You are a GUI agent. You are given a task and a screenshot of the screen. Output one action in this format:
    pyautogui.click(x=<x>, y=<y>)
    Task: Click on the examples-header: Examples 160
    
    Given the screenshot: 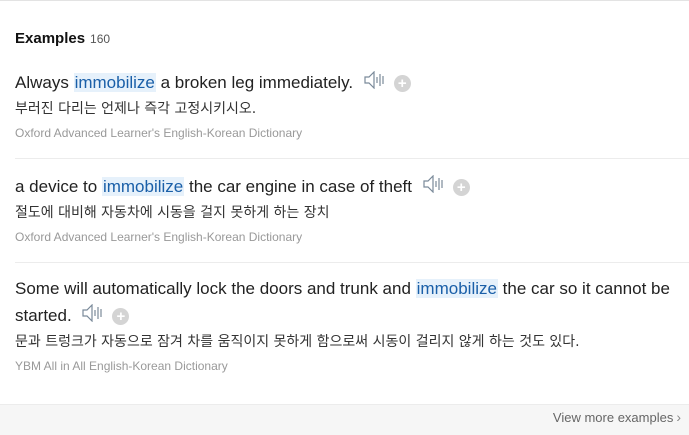 What is the action you would take?
    pyautogui.click(x=62, y=38)
    